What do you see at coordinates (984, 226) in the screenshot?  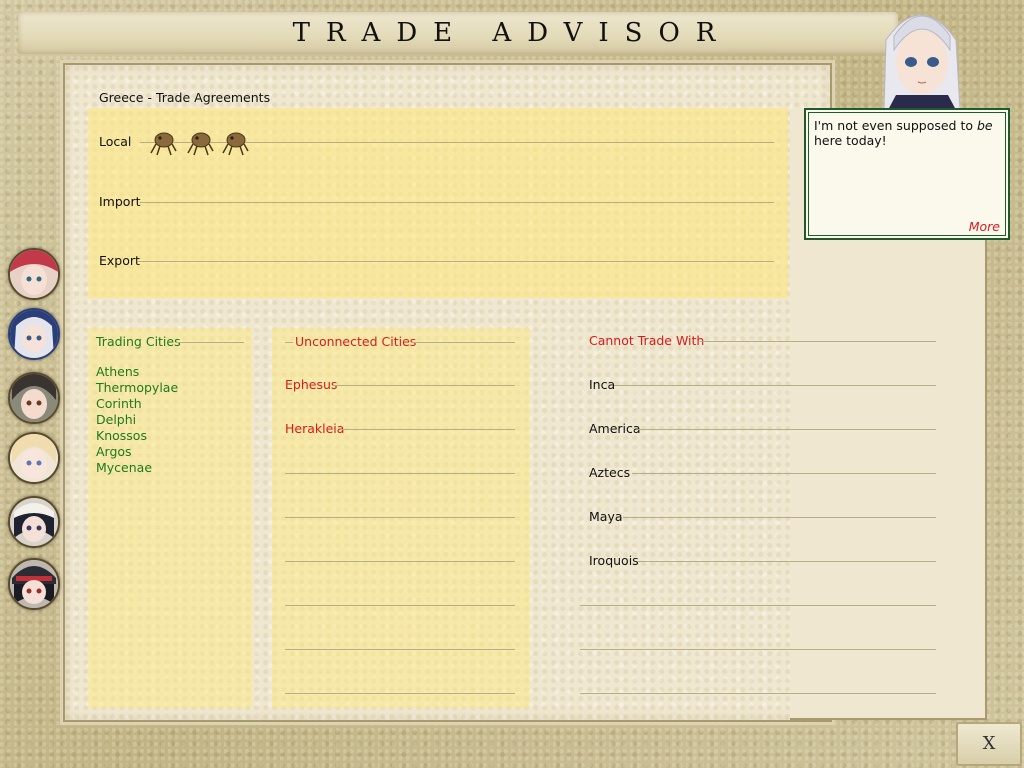 I see `more-link: More` at bounding box center [984, 226].